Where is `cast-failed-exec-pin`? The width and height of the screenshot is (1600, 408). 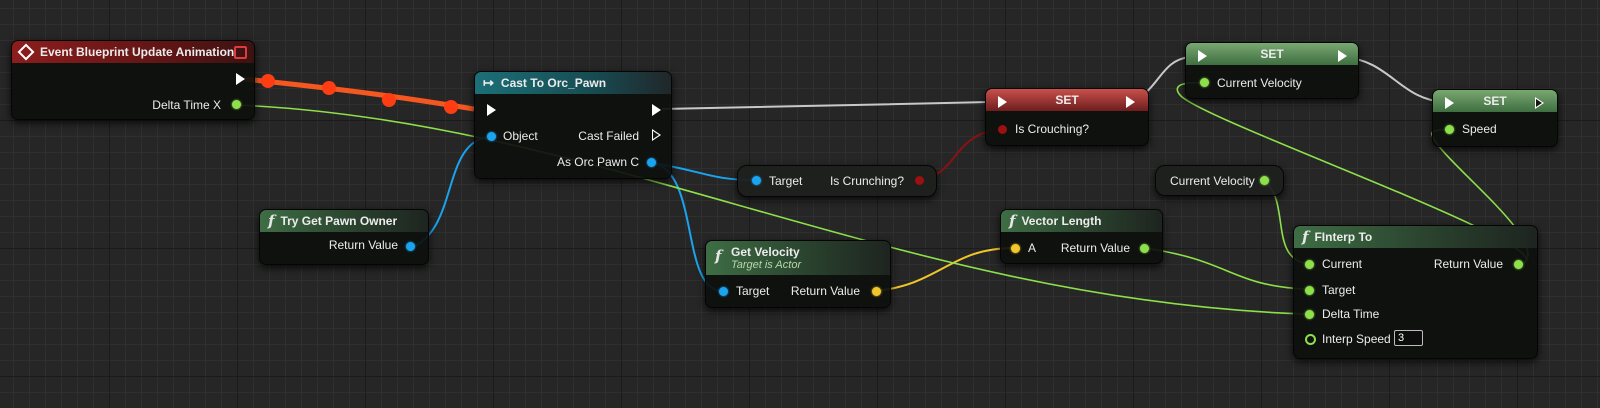
cast-failed-exec-pin is located at coordinates (656, 135).